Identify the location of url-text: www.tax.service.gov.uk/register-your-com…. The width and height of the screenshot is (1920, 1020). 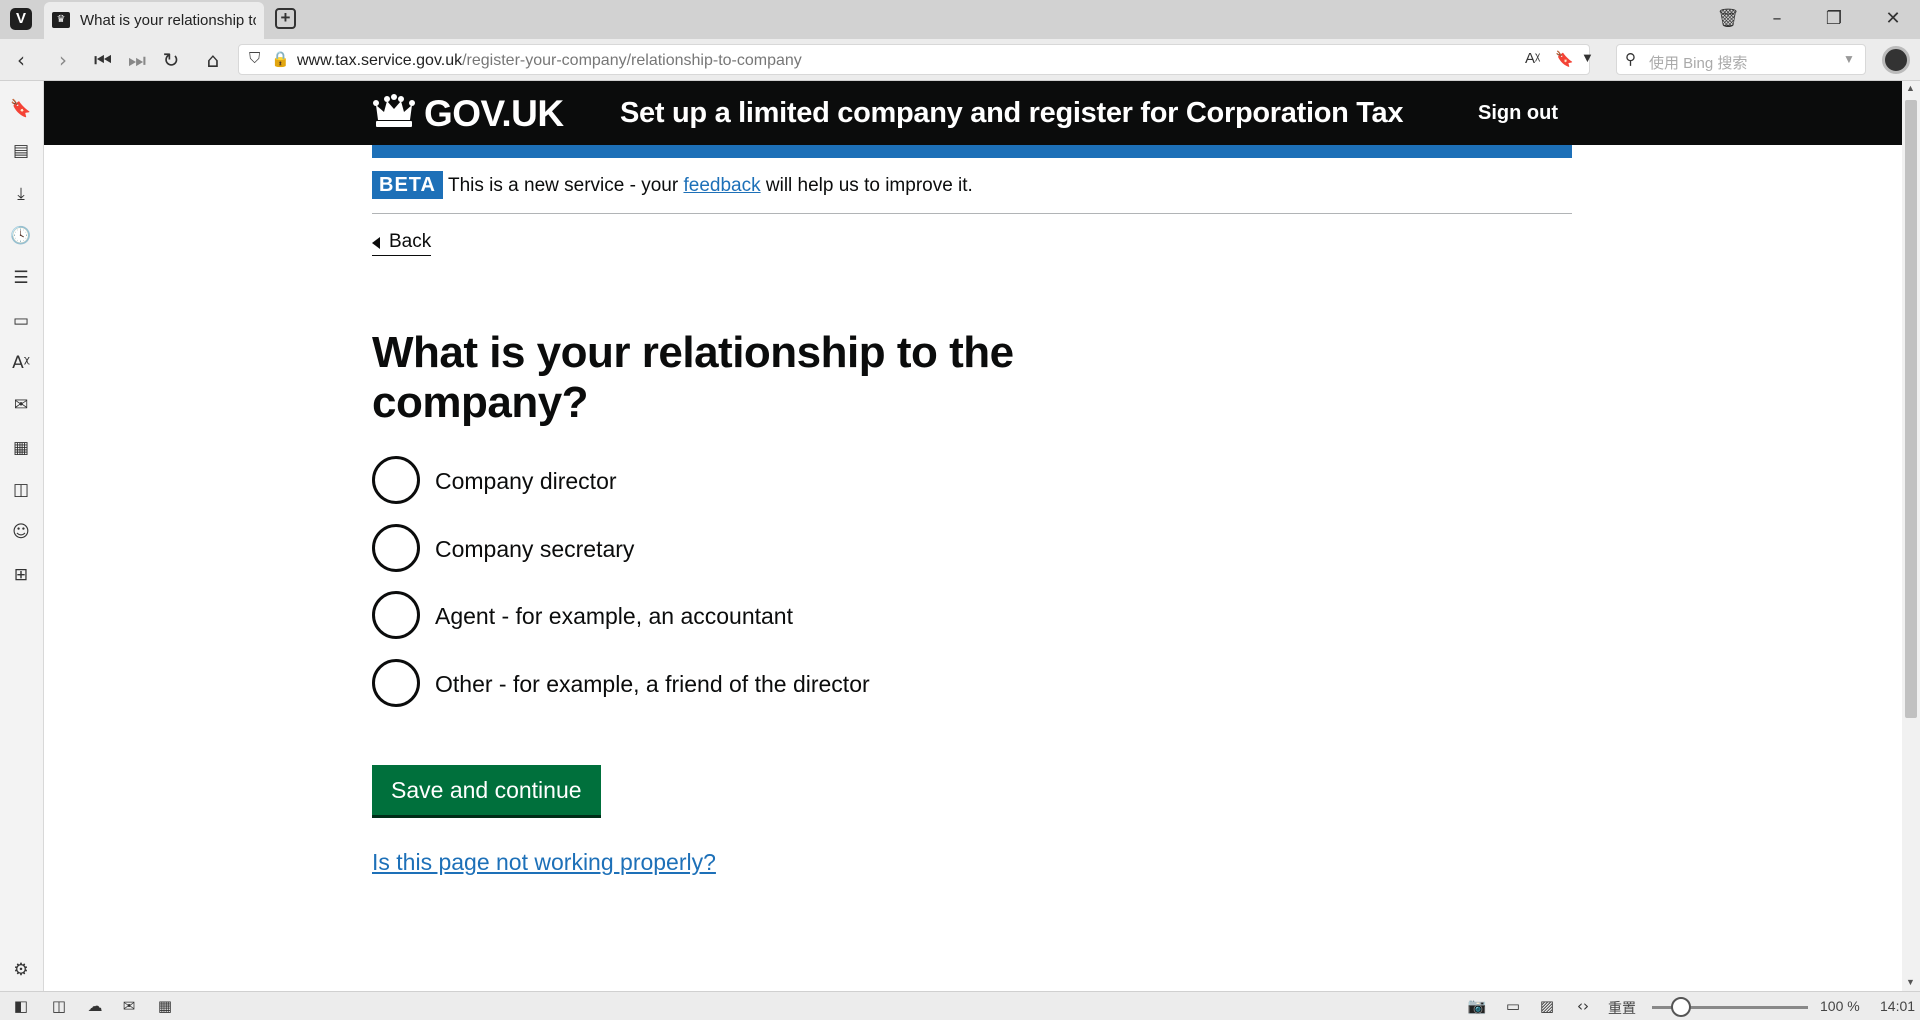
(549, 61).